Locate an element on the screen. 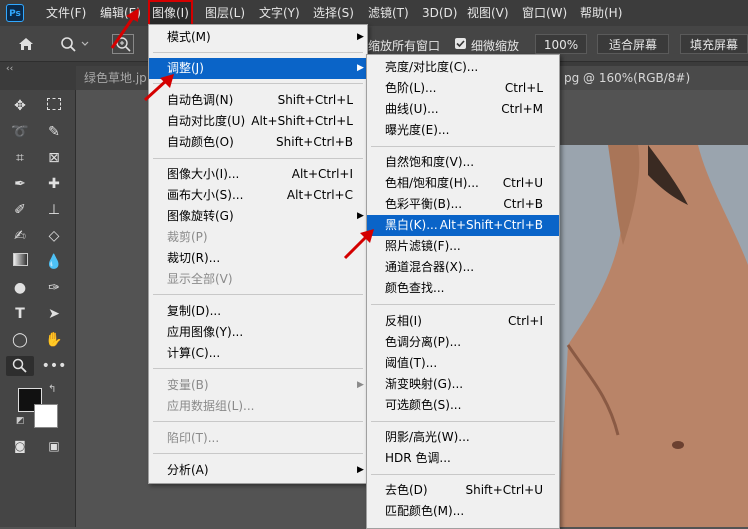 The image size is (748, 529). annotation-arrow-image-menu is located at coordinates (124, 28).